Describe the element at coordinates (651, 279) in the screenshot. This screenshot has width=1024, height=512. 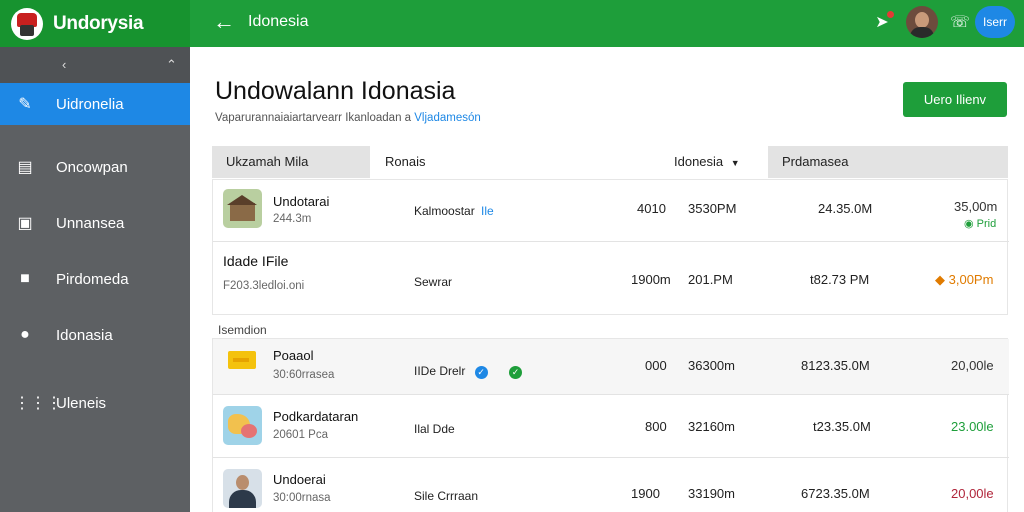
I see `row-col-a: 1900m` at that location.